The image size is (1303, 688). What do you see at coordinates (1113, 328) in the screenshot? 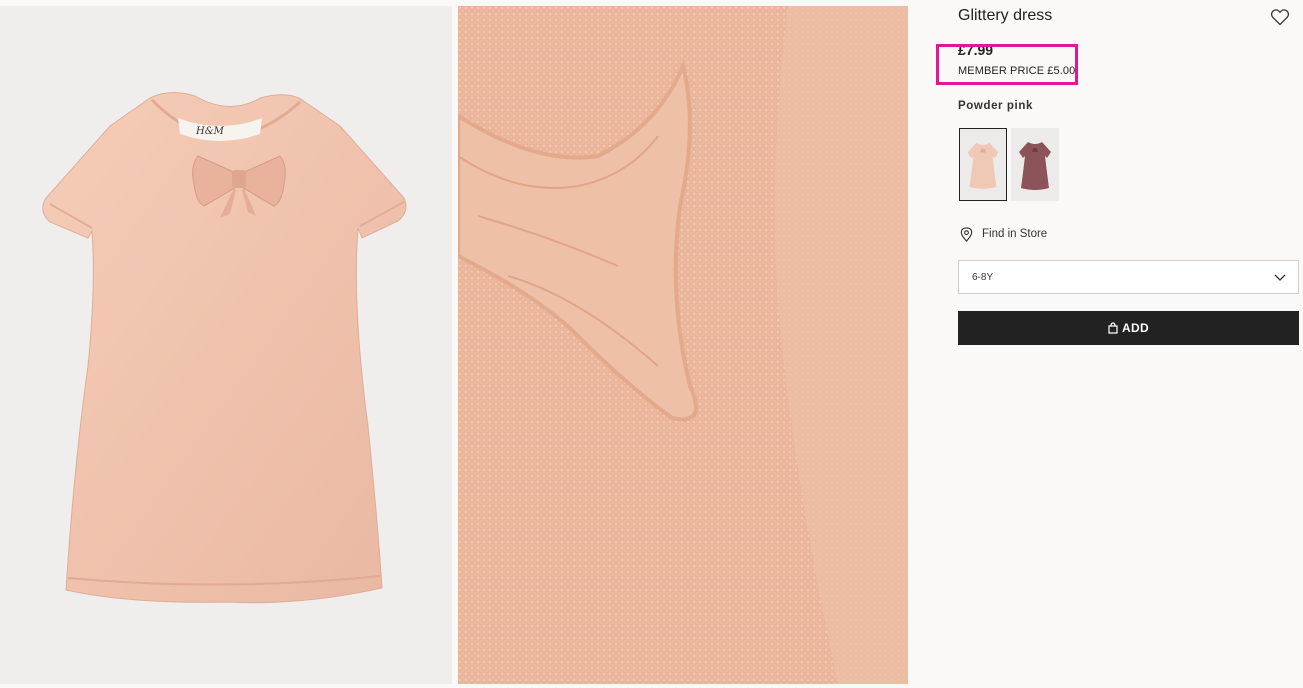
I see `shopping-bag-icon` at bounding box center [1113, 328].